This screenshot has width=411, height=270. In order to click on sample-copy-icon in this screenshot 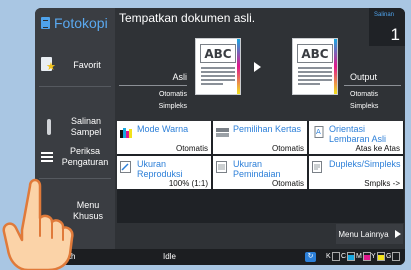, I will do `click(49, 127)`.